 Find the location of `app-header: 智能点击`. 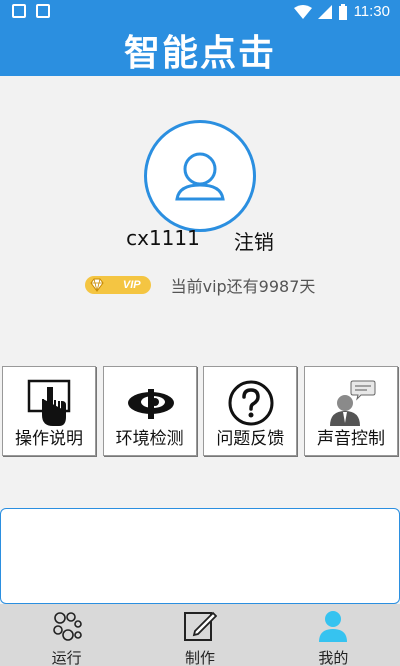

app-header: 智能点击 is located at coordinates (200, 50).